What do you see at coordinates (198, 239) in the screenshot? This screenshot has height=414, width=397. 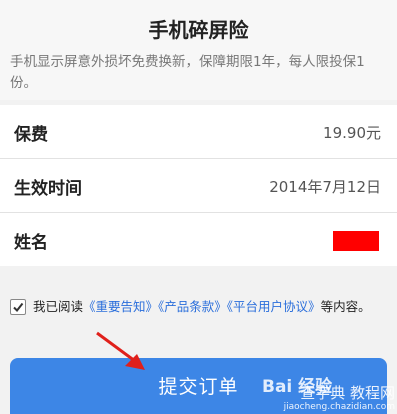 I see `name-row: 姓名` at bounding box center [198, 239].